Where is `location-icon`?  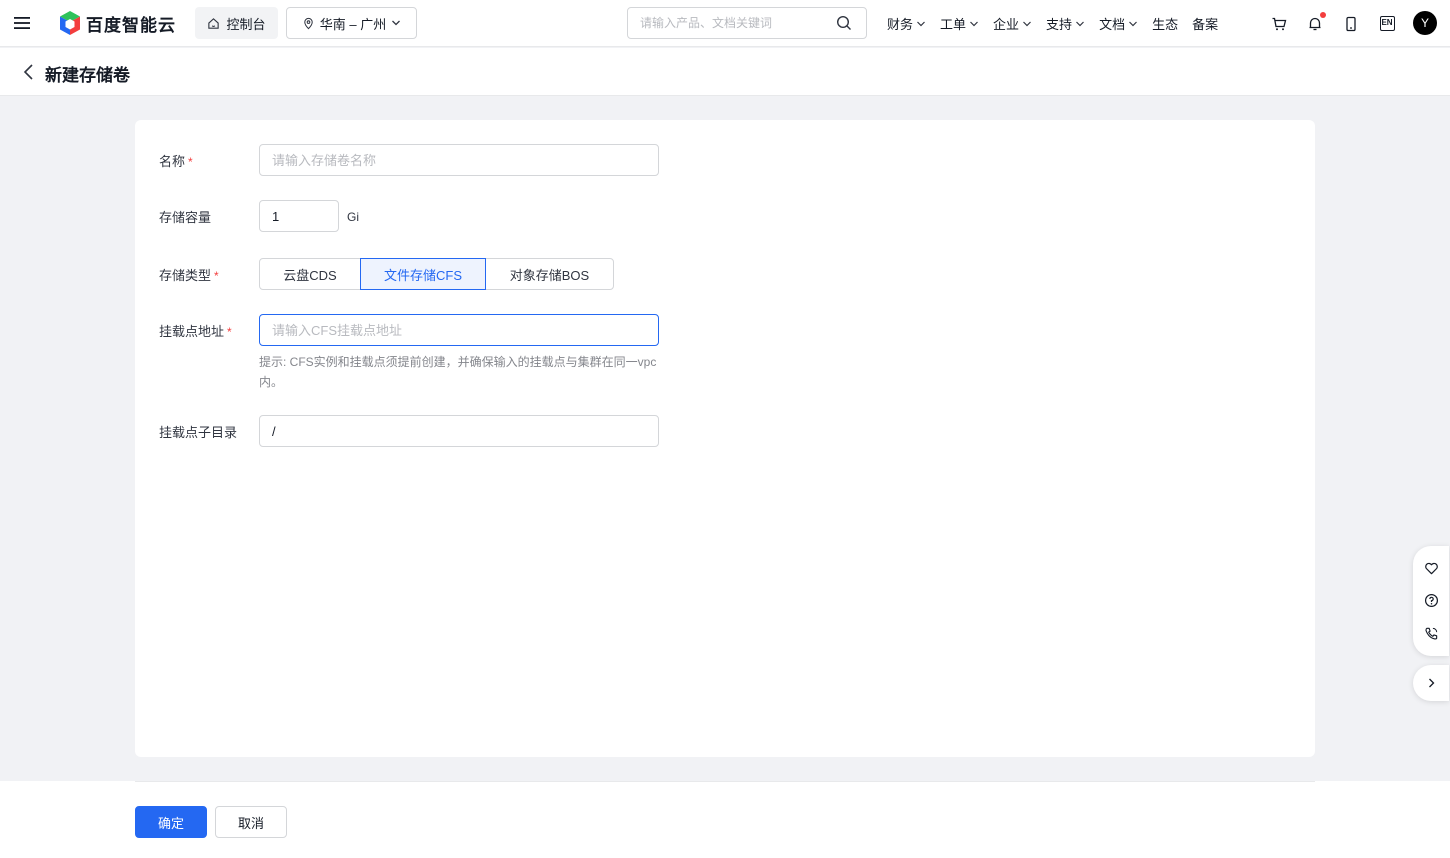
location-icon is located at coordinates (308, 23).